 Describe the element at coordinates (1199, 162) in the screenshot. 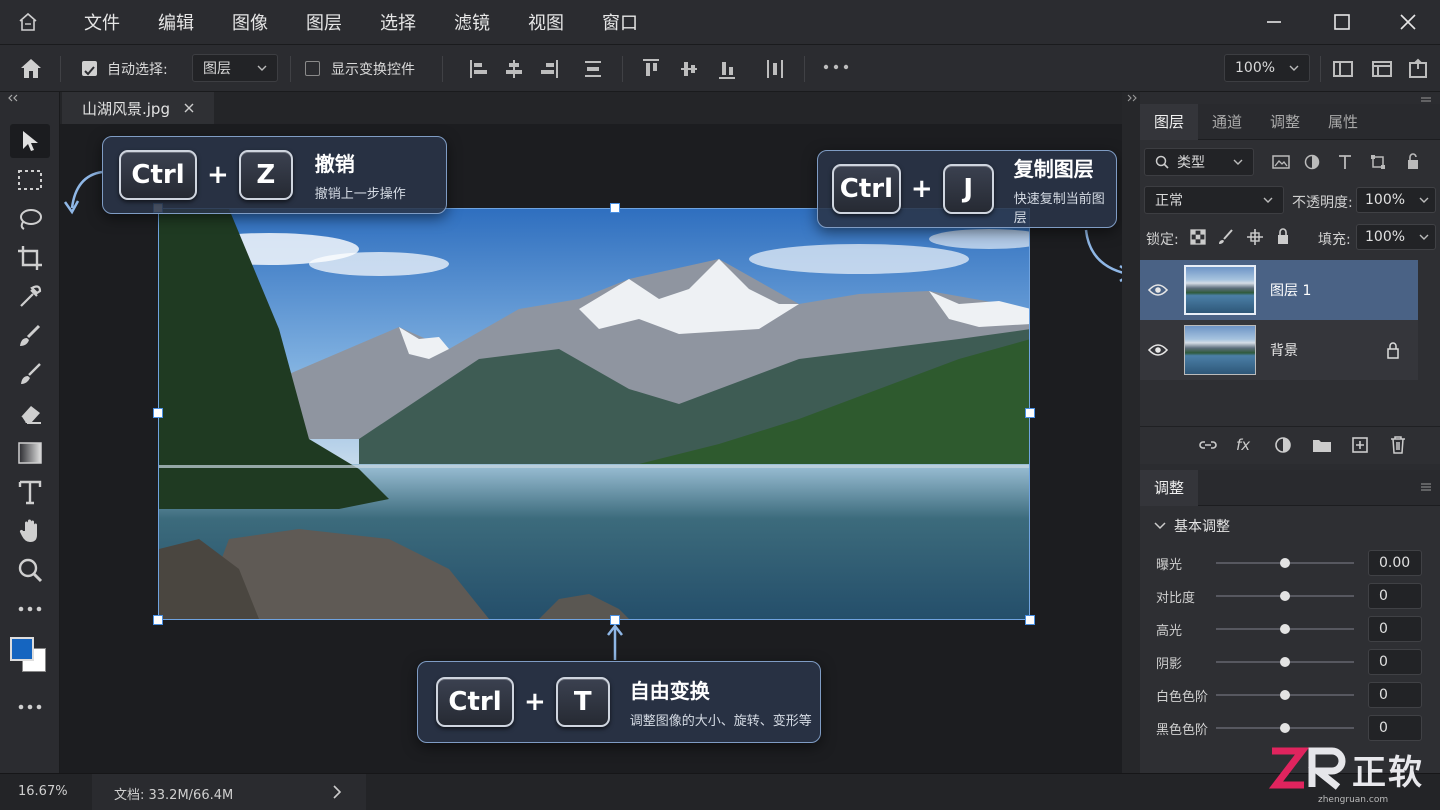

I see `layer-filter-dropdown: 类型` at that location.